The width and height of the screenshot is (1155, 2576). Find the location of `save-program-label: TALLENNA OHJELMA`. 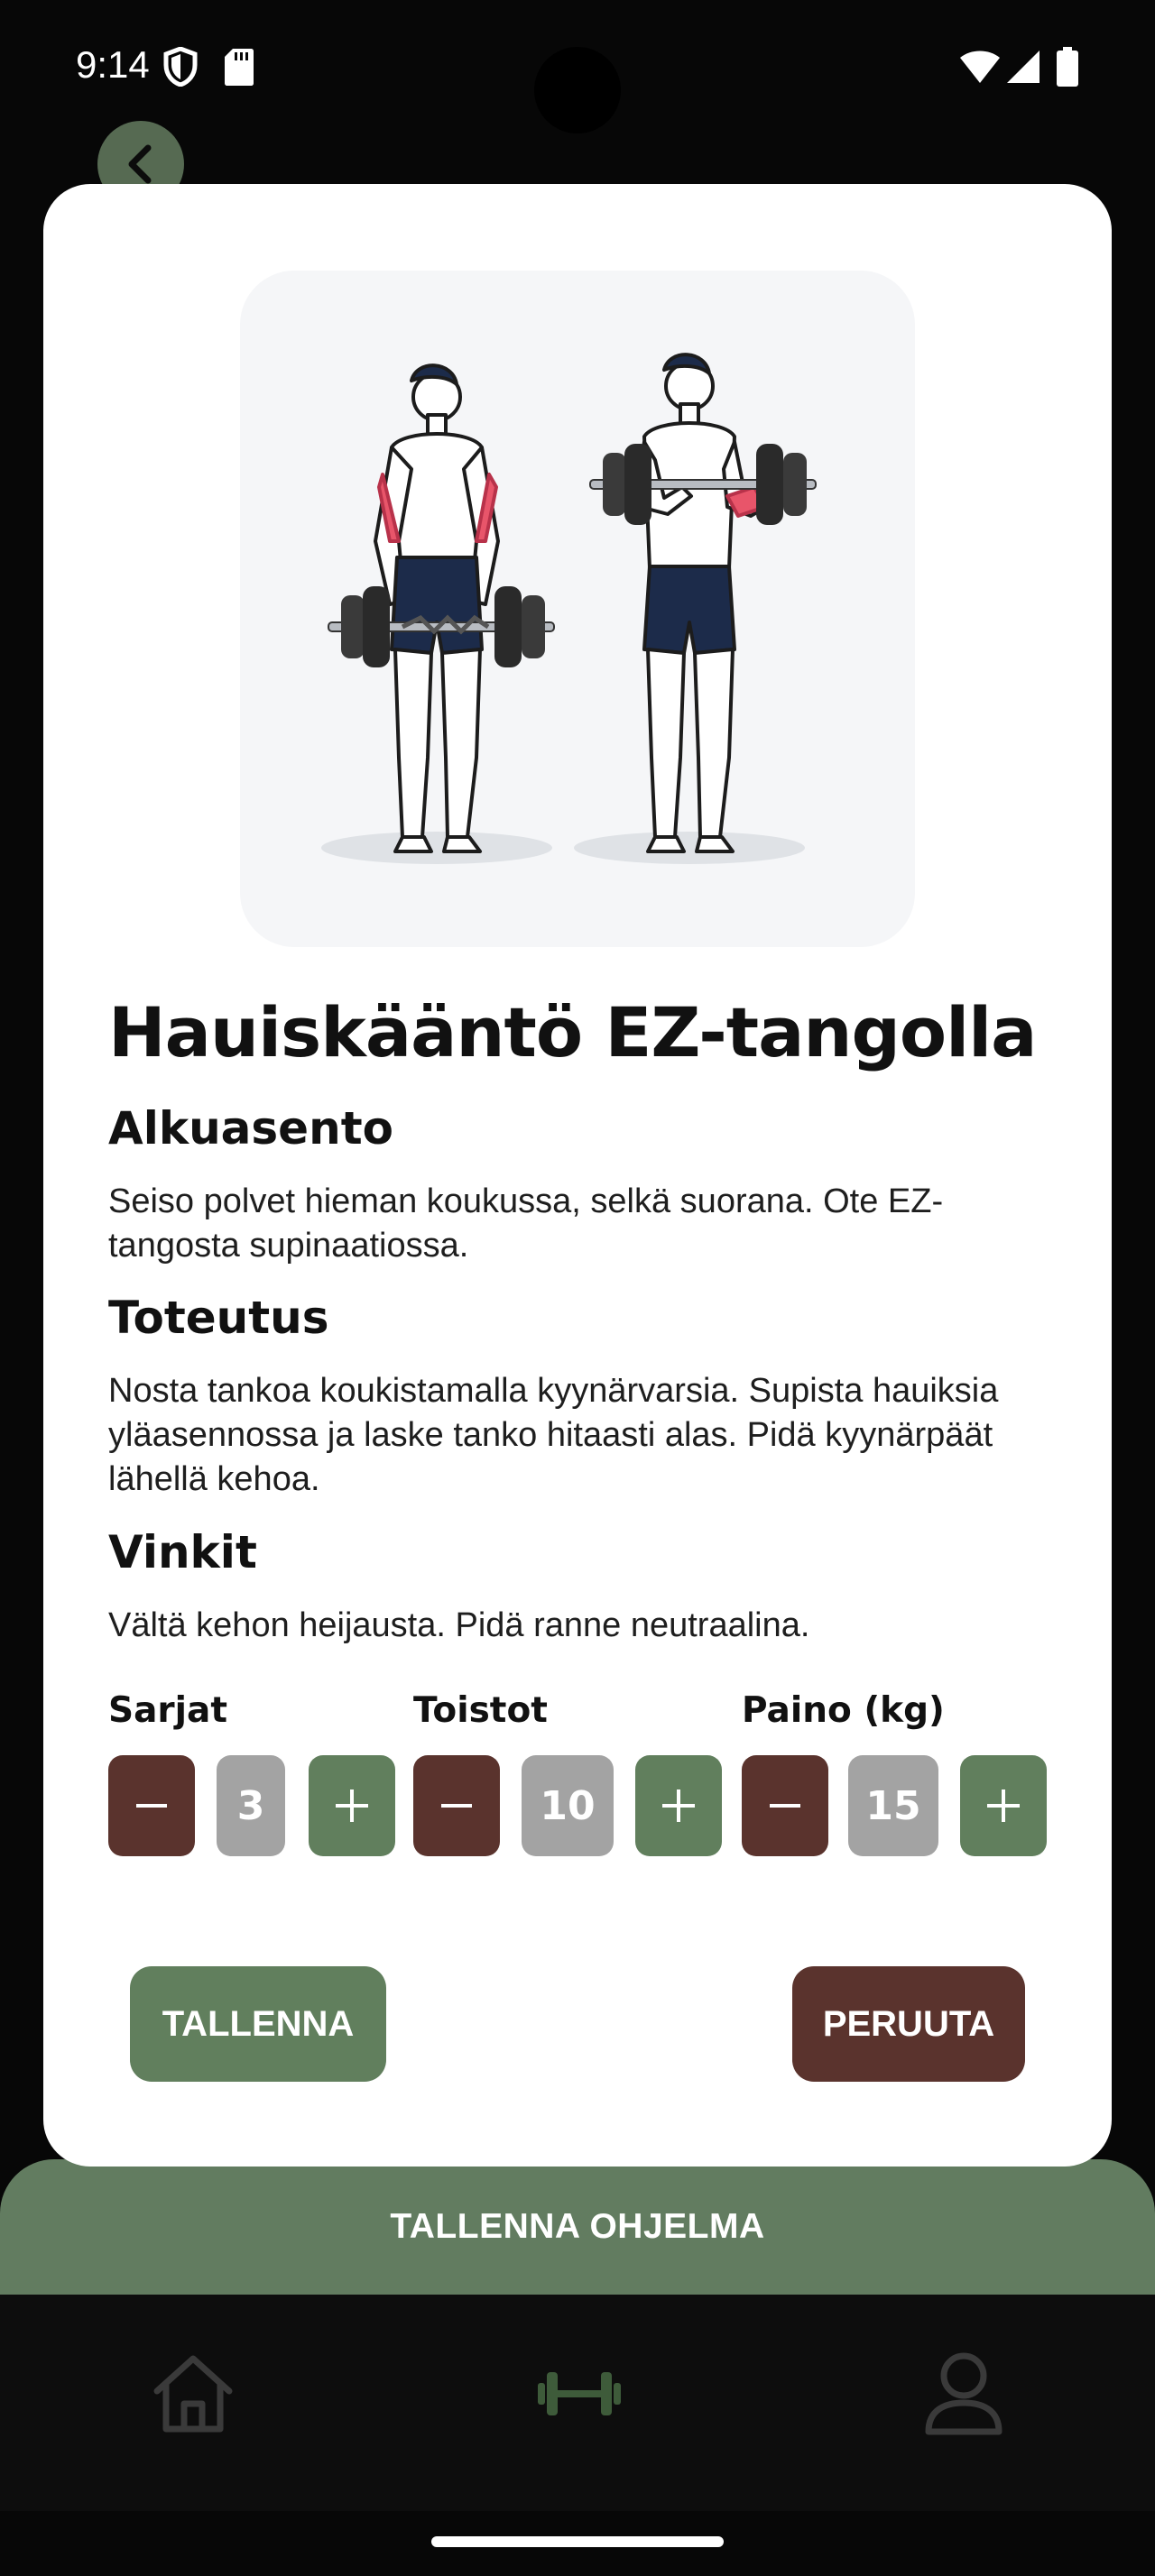

save-program-label: TALLENNA OHJELMA is located at coordinates (577, 2226).